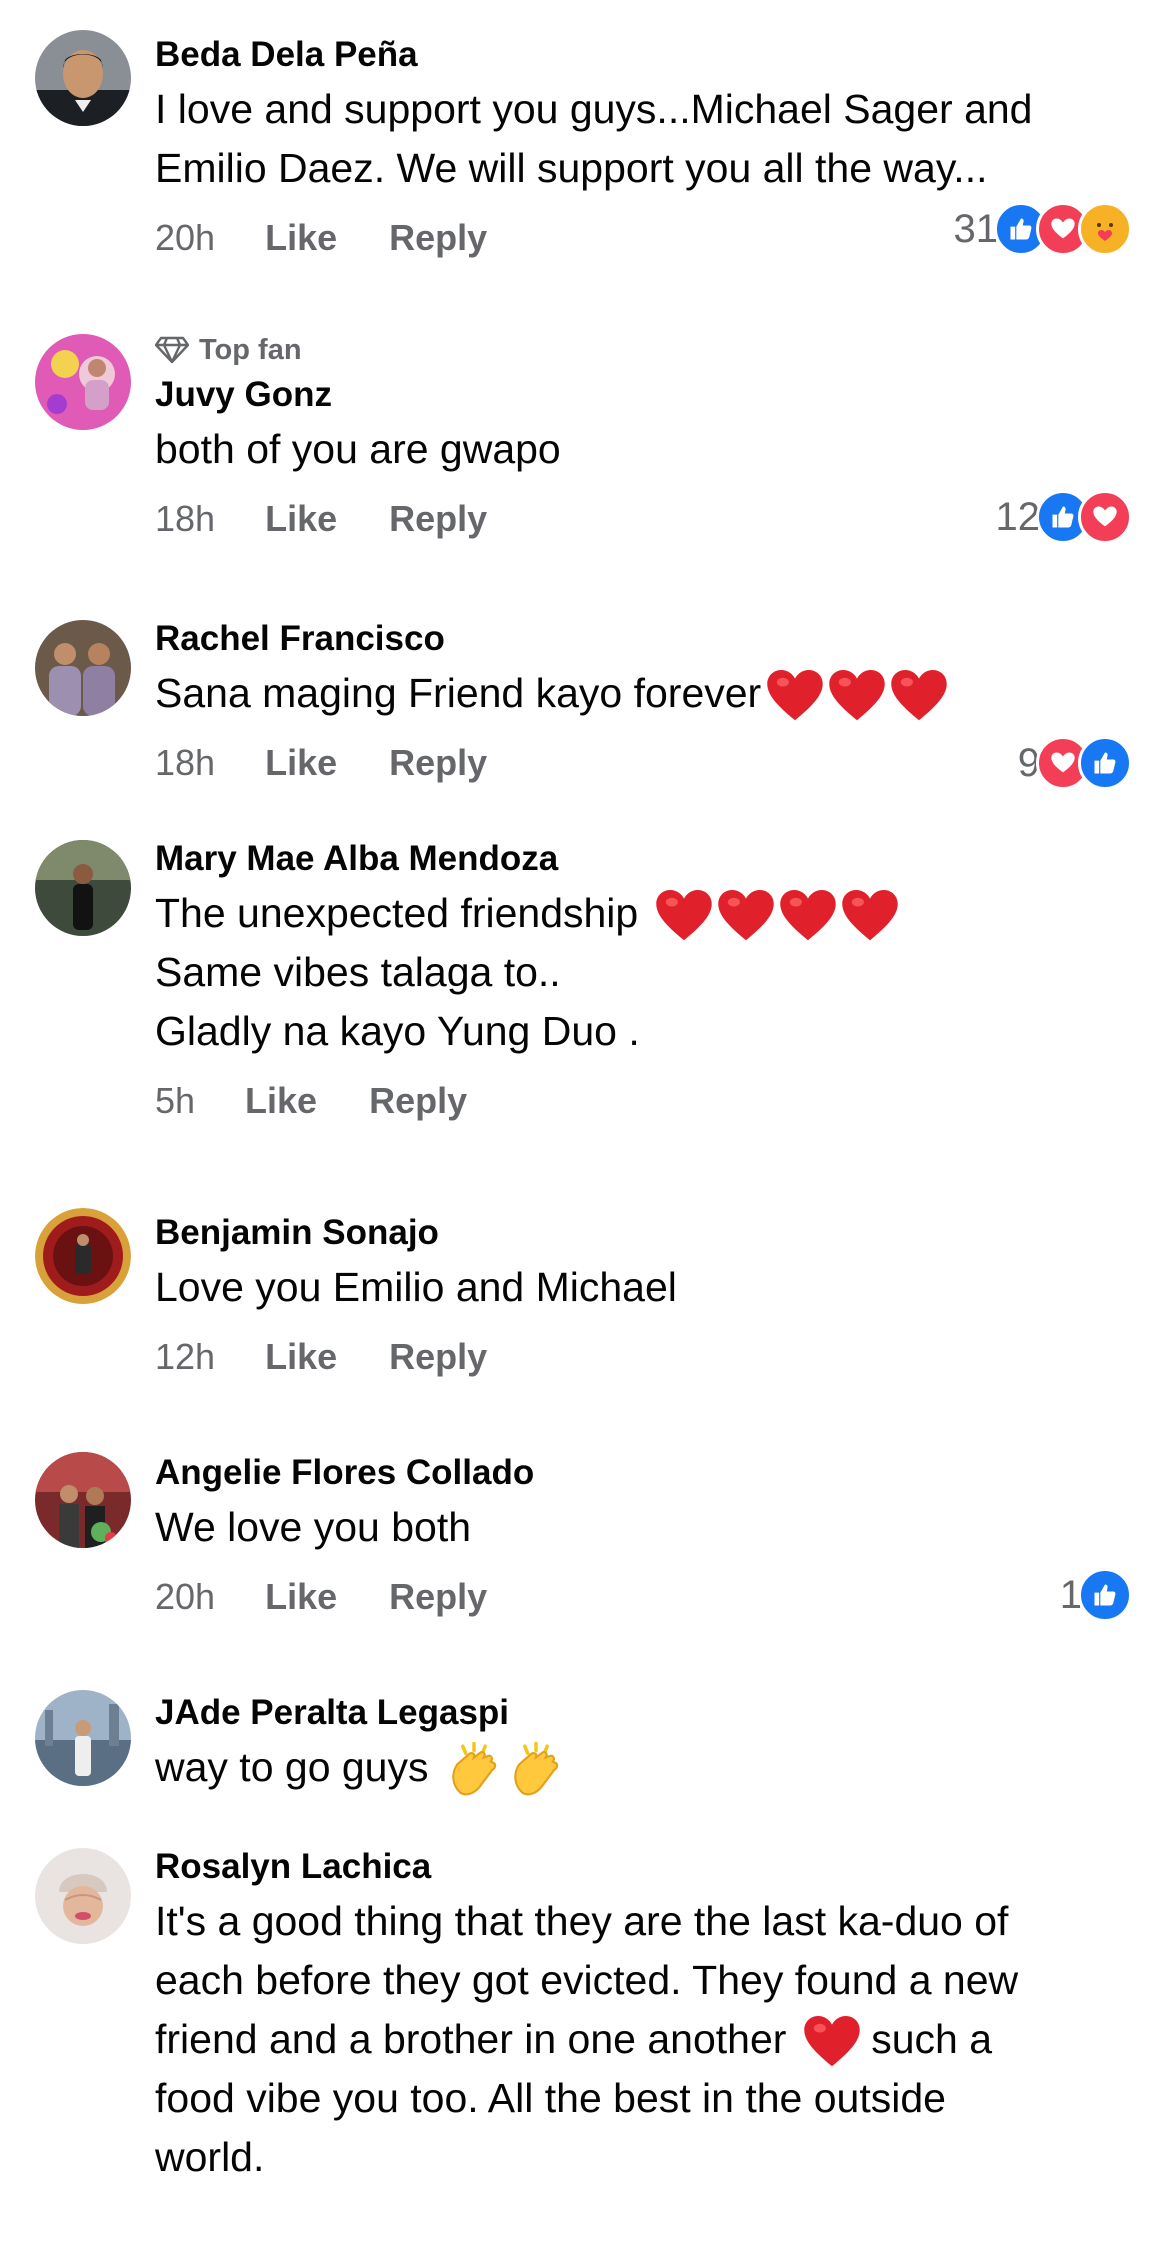  I want to click on comment-text-line: Sana maging Friend kayo forever, so click(642, 693).